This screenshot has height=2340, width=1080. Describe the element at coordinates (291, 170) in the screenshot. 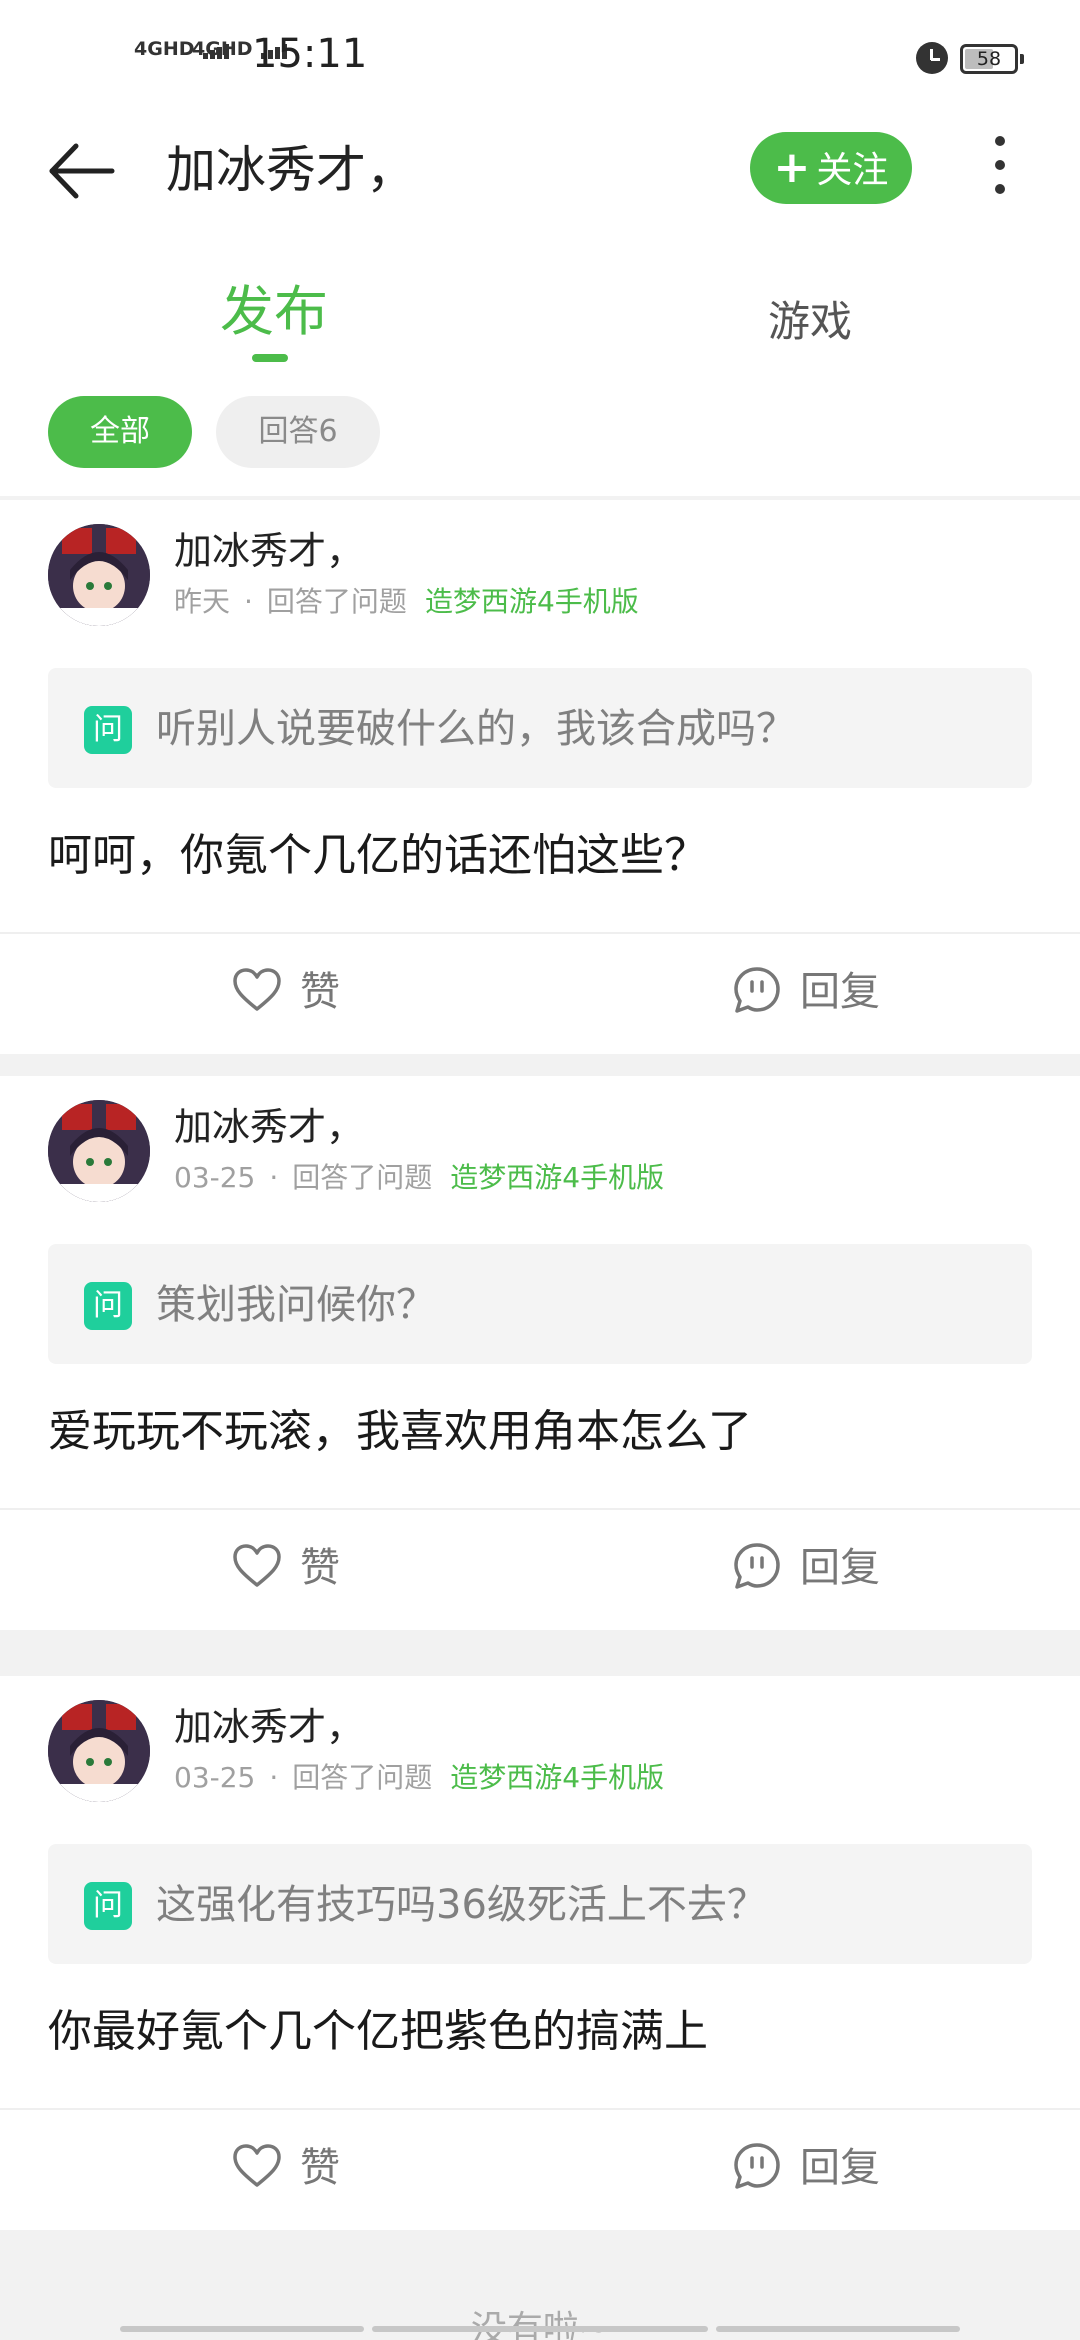

I see `page-title: 加冰秀才，` at that location.